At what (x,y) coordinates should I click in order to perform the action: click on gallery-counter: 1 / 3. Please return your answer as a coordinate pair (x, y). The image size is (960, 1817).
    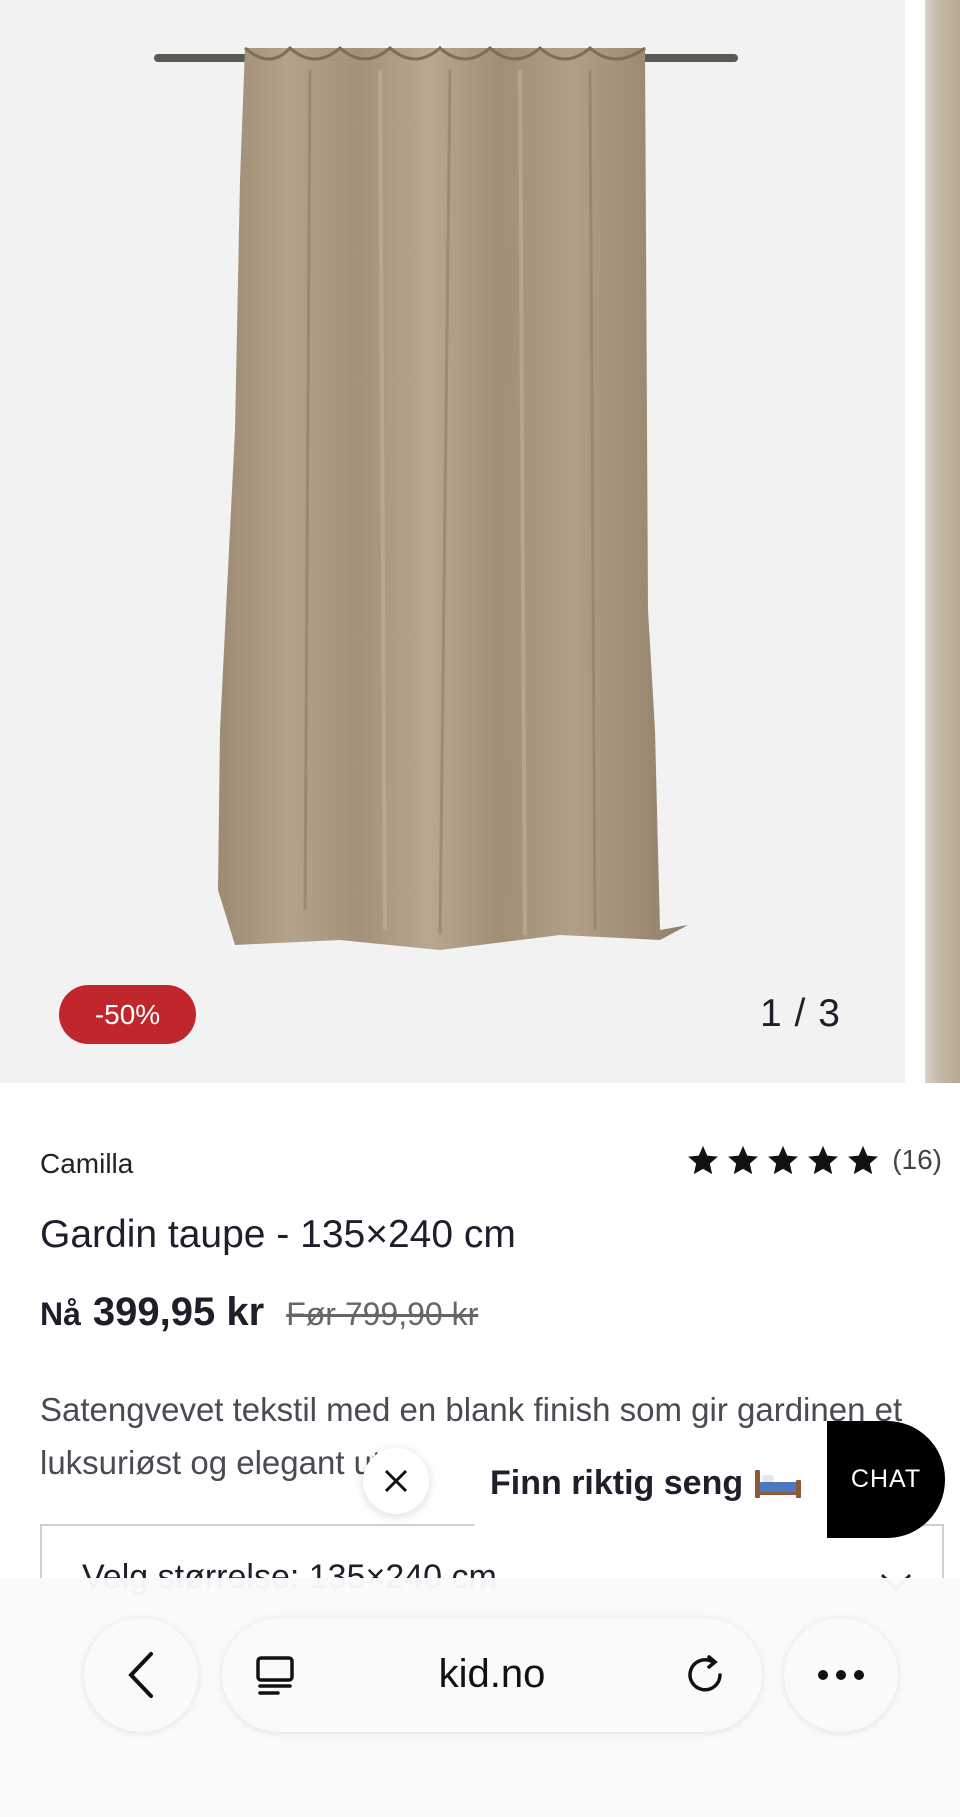
    Looking at the image, I should click on (800, 1013).